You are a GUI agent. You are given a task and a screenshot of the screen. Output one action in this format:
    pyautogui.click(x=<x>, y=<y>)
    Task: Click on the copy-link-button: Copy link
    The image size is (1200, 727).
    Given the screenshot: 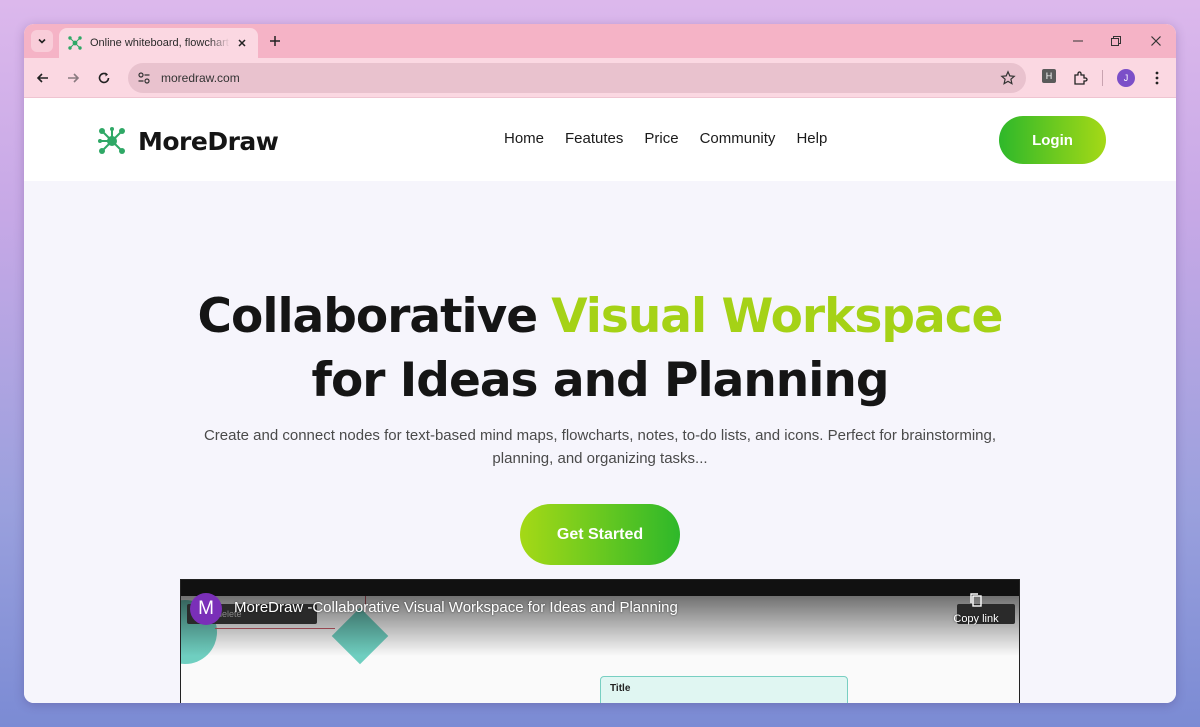 What is the action you would take?
    pyautogui.click(x=976, y=608)
    